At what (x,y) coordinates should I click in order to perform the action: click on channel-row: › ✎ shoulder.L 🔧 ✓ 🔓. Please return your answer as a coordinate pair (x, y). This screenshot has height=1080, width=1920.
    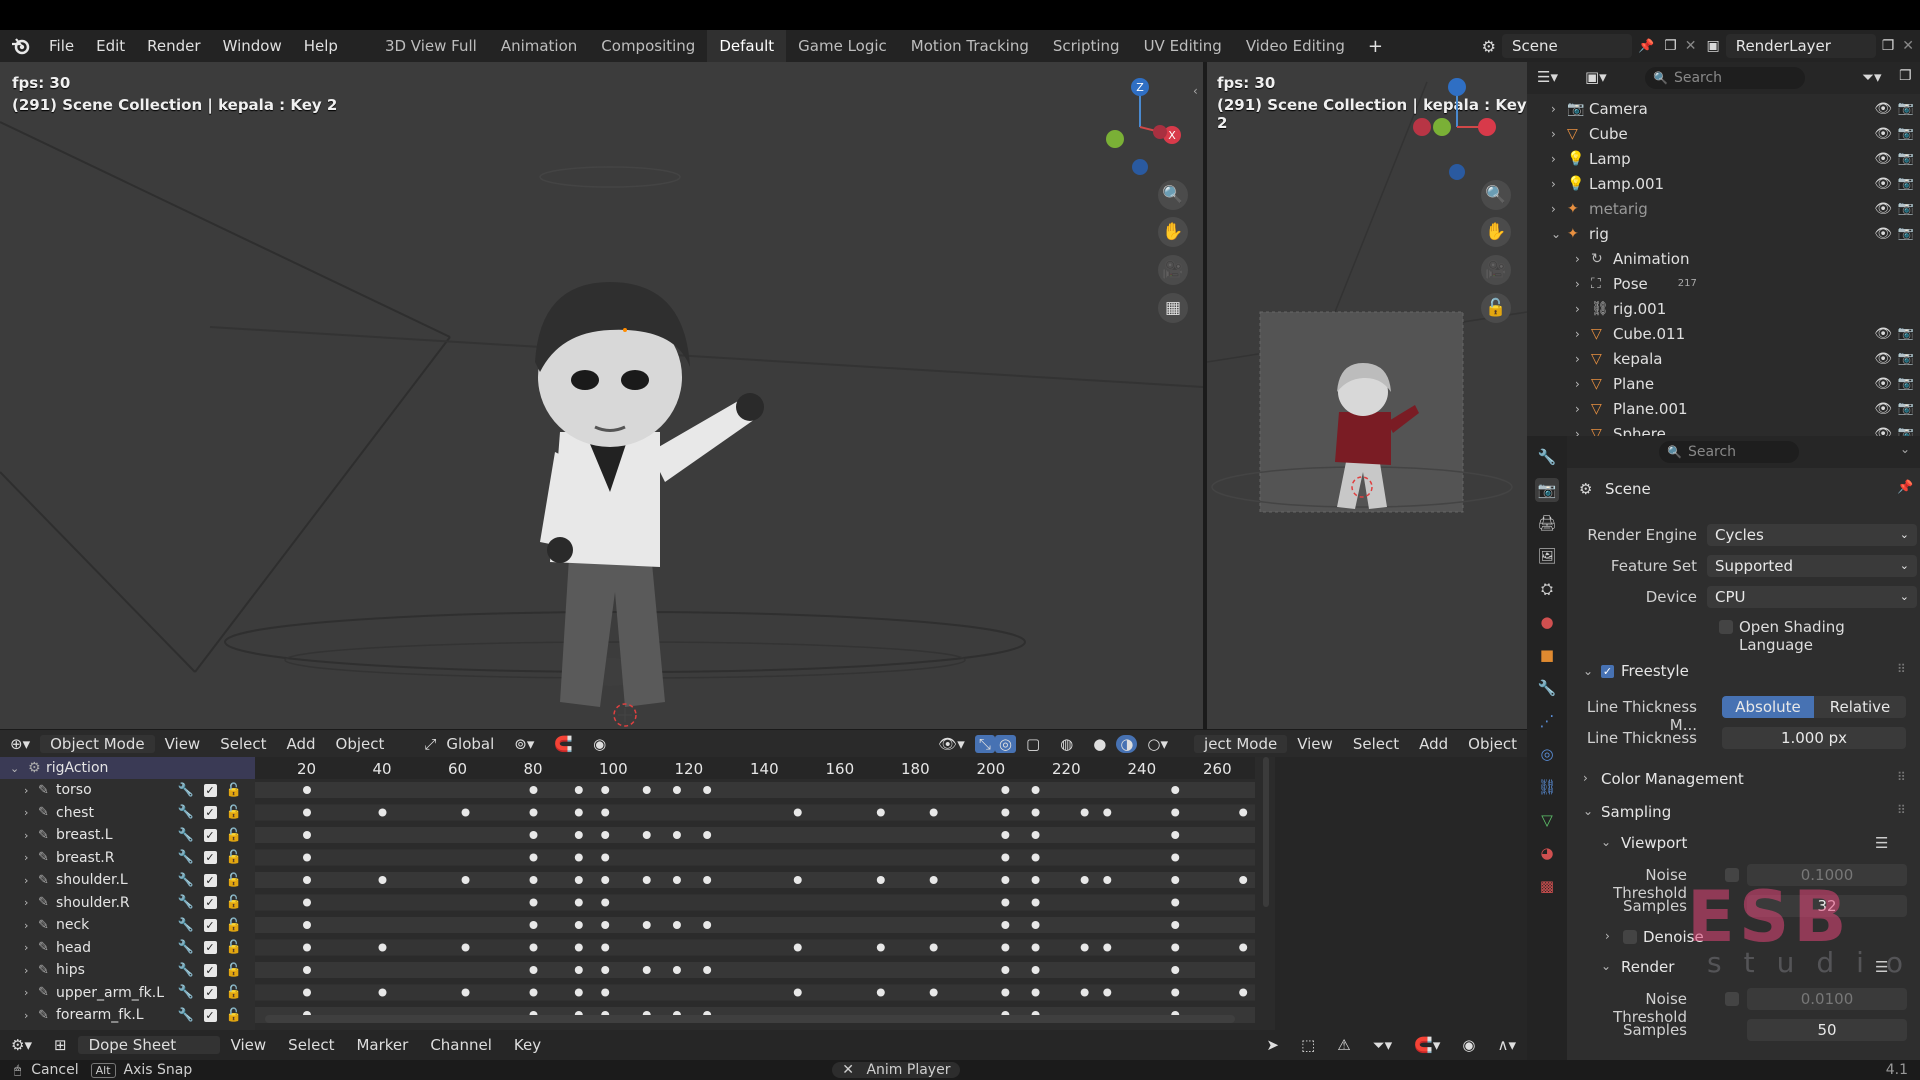
    Looking at the image, I should click on (127, 880).